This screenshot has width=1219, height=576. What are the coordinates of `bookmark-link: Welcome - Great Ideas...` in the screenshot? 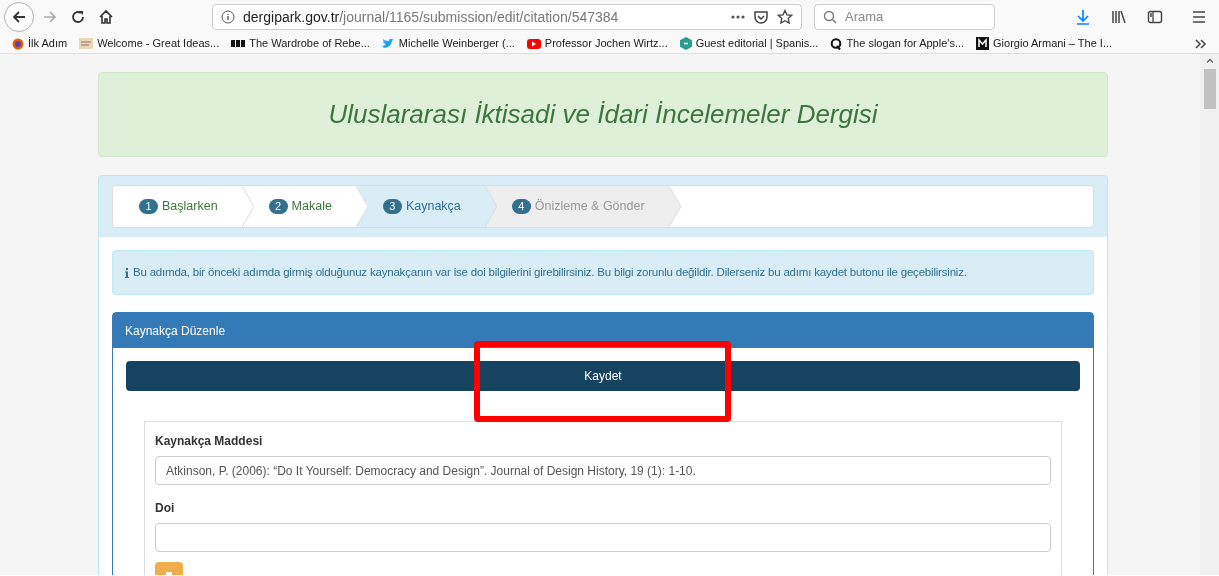 It's located at (149, 43).